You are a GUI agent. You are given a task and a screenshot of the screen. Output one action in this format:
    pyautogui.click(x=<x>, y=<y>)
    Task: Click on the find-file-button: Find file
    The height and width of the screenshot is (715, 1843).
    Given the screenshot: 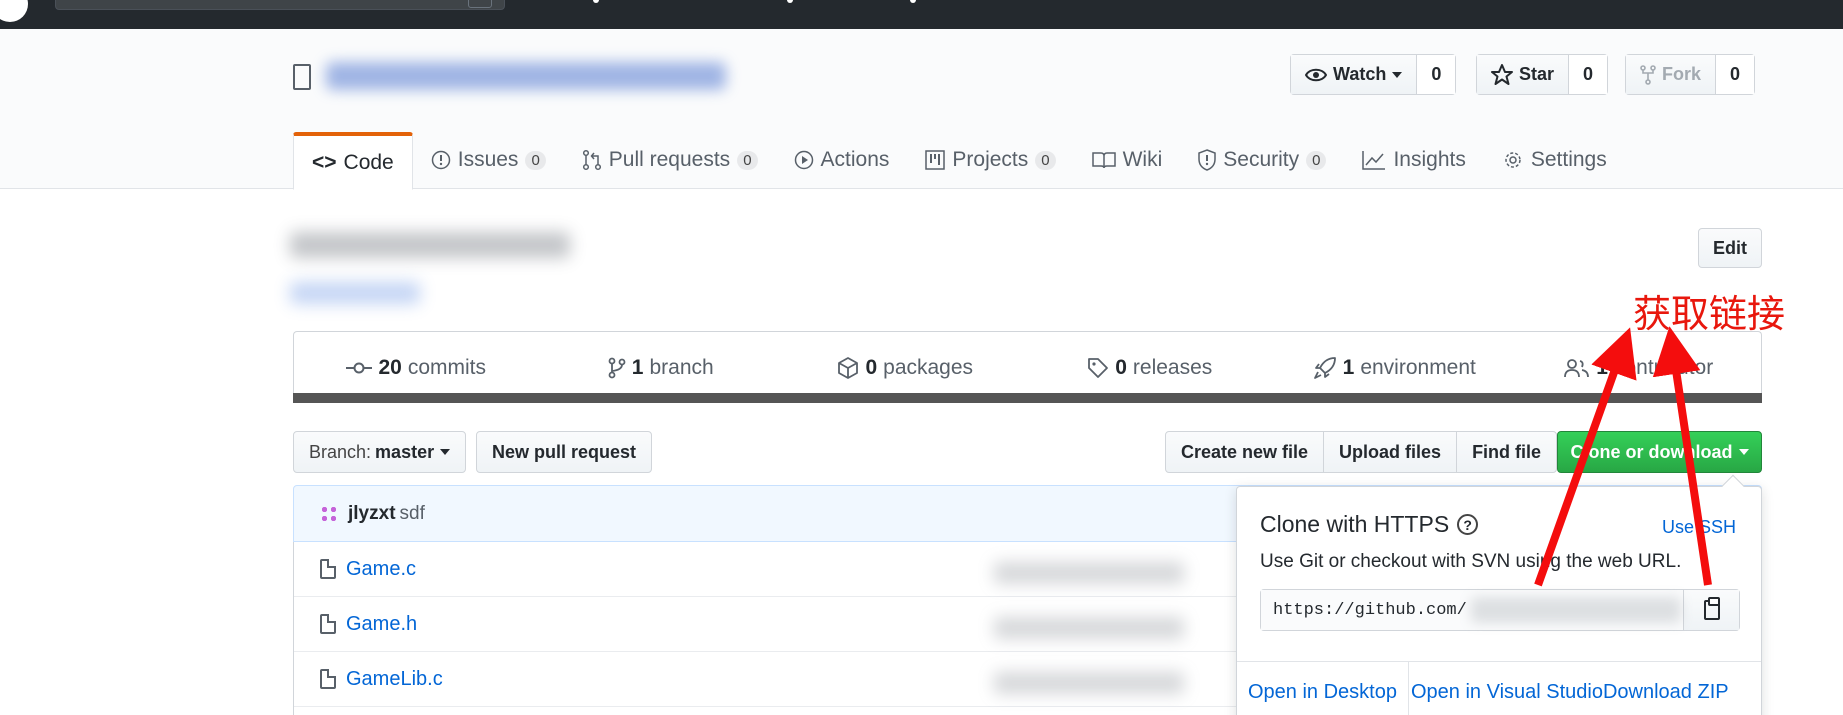 What is the action you would take?
    pyautogui.click(x=1506, y=452)
    